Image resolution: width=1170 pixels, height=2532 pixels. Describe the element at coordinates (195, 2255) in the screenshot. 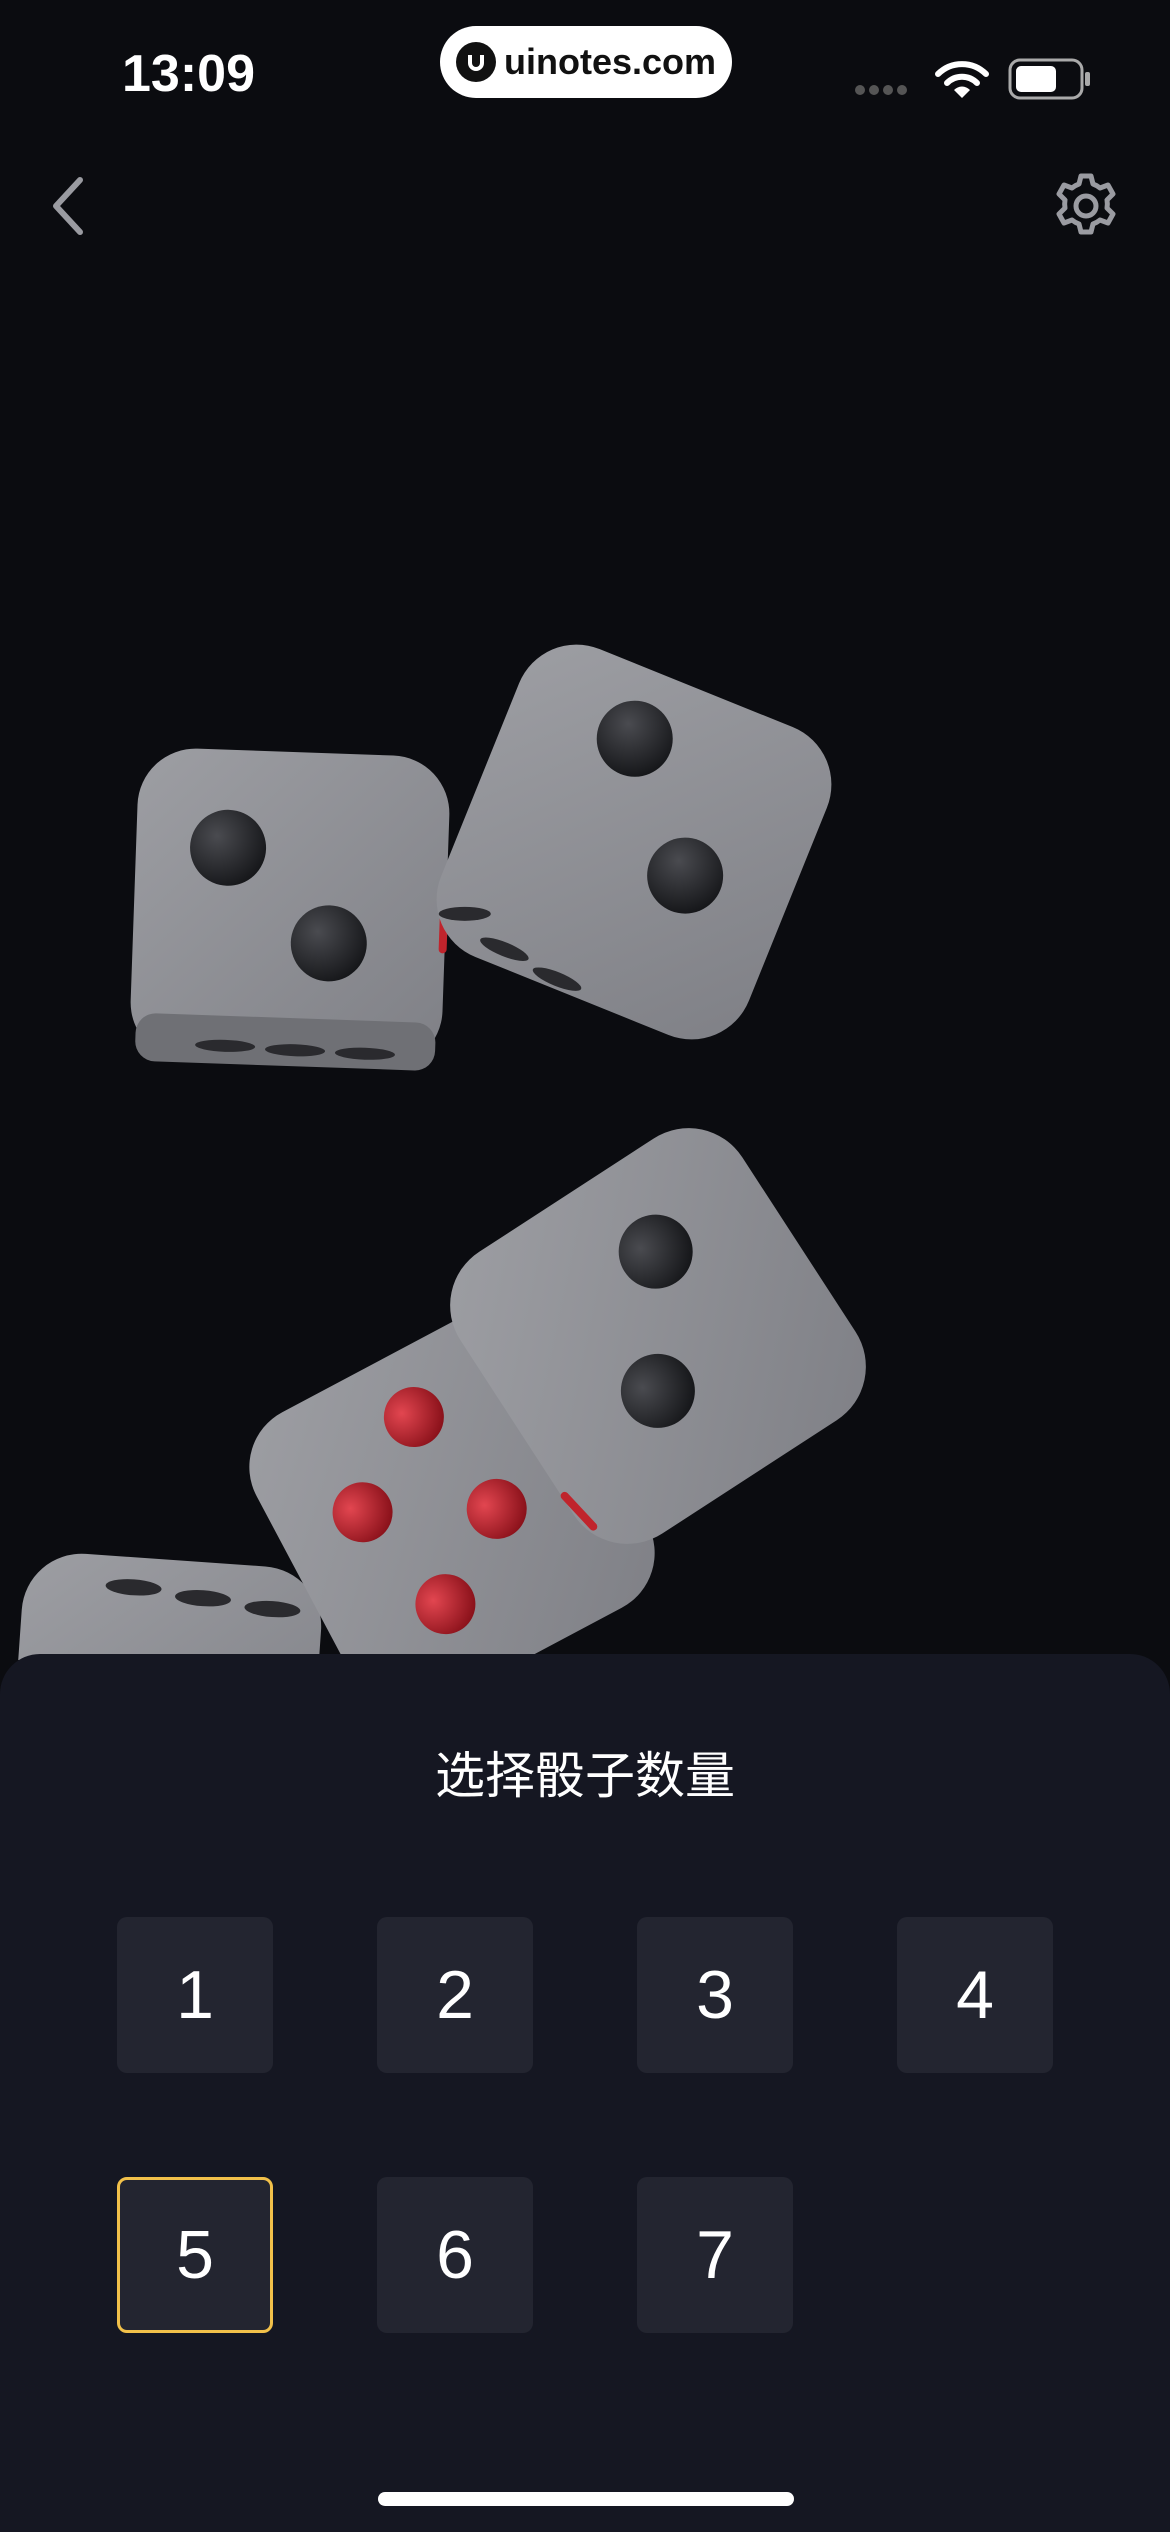

I see `dice-count-option-5: 5` at that location.